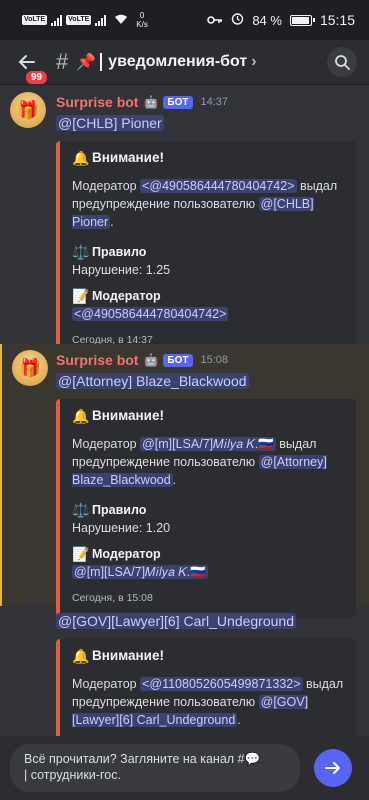 The image size is (369, 800). Describe the element at coordinates (110, 123) in the screenshot. I see `user-mention: @[CHLB] Pioner` at that location.